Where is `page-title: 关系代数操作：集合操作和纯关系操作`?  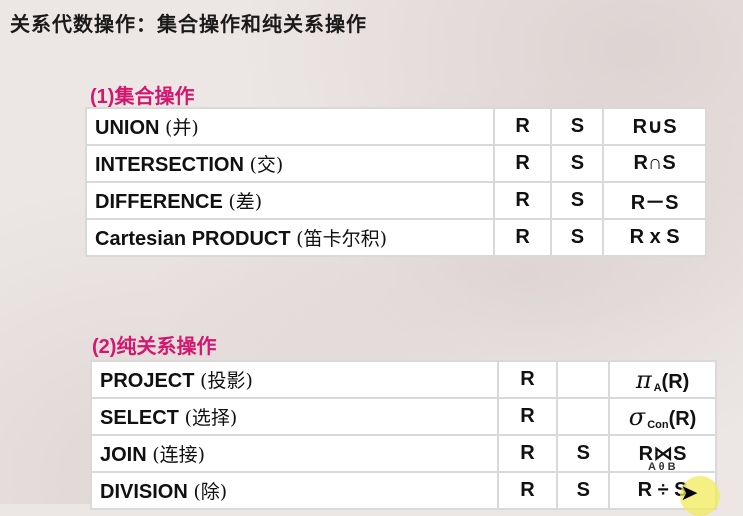
page-title: 关系代数操作：集合操作和纯关系操作 is located at coordinates (188, 25).